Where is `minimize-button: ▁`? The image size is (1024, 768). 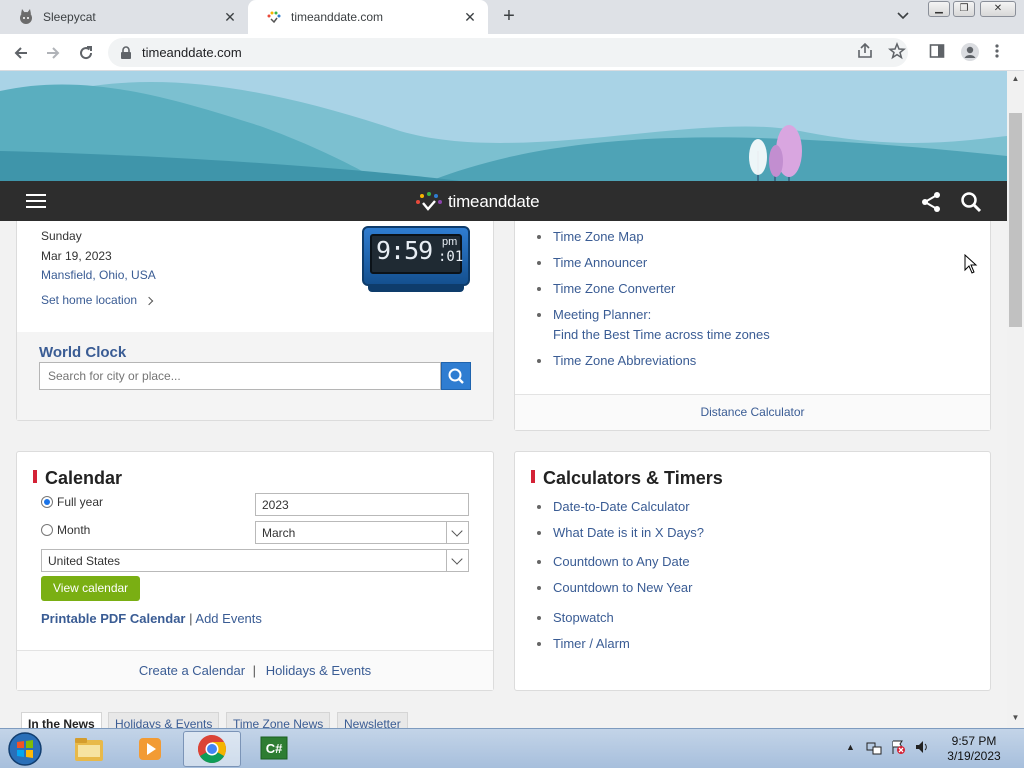 minimize-button: ▁ is located at coordinates (939, 9).